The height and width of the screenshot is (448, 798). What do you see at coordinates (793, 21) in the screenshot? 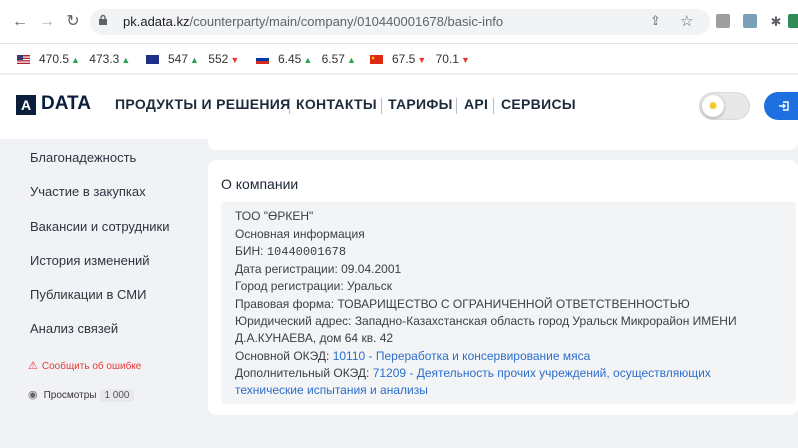
I see `profile-icon` at bounding box center [793, 21].